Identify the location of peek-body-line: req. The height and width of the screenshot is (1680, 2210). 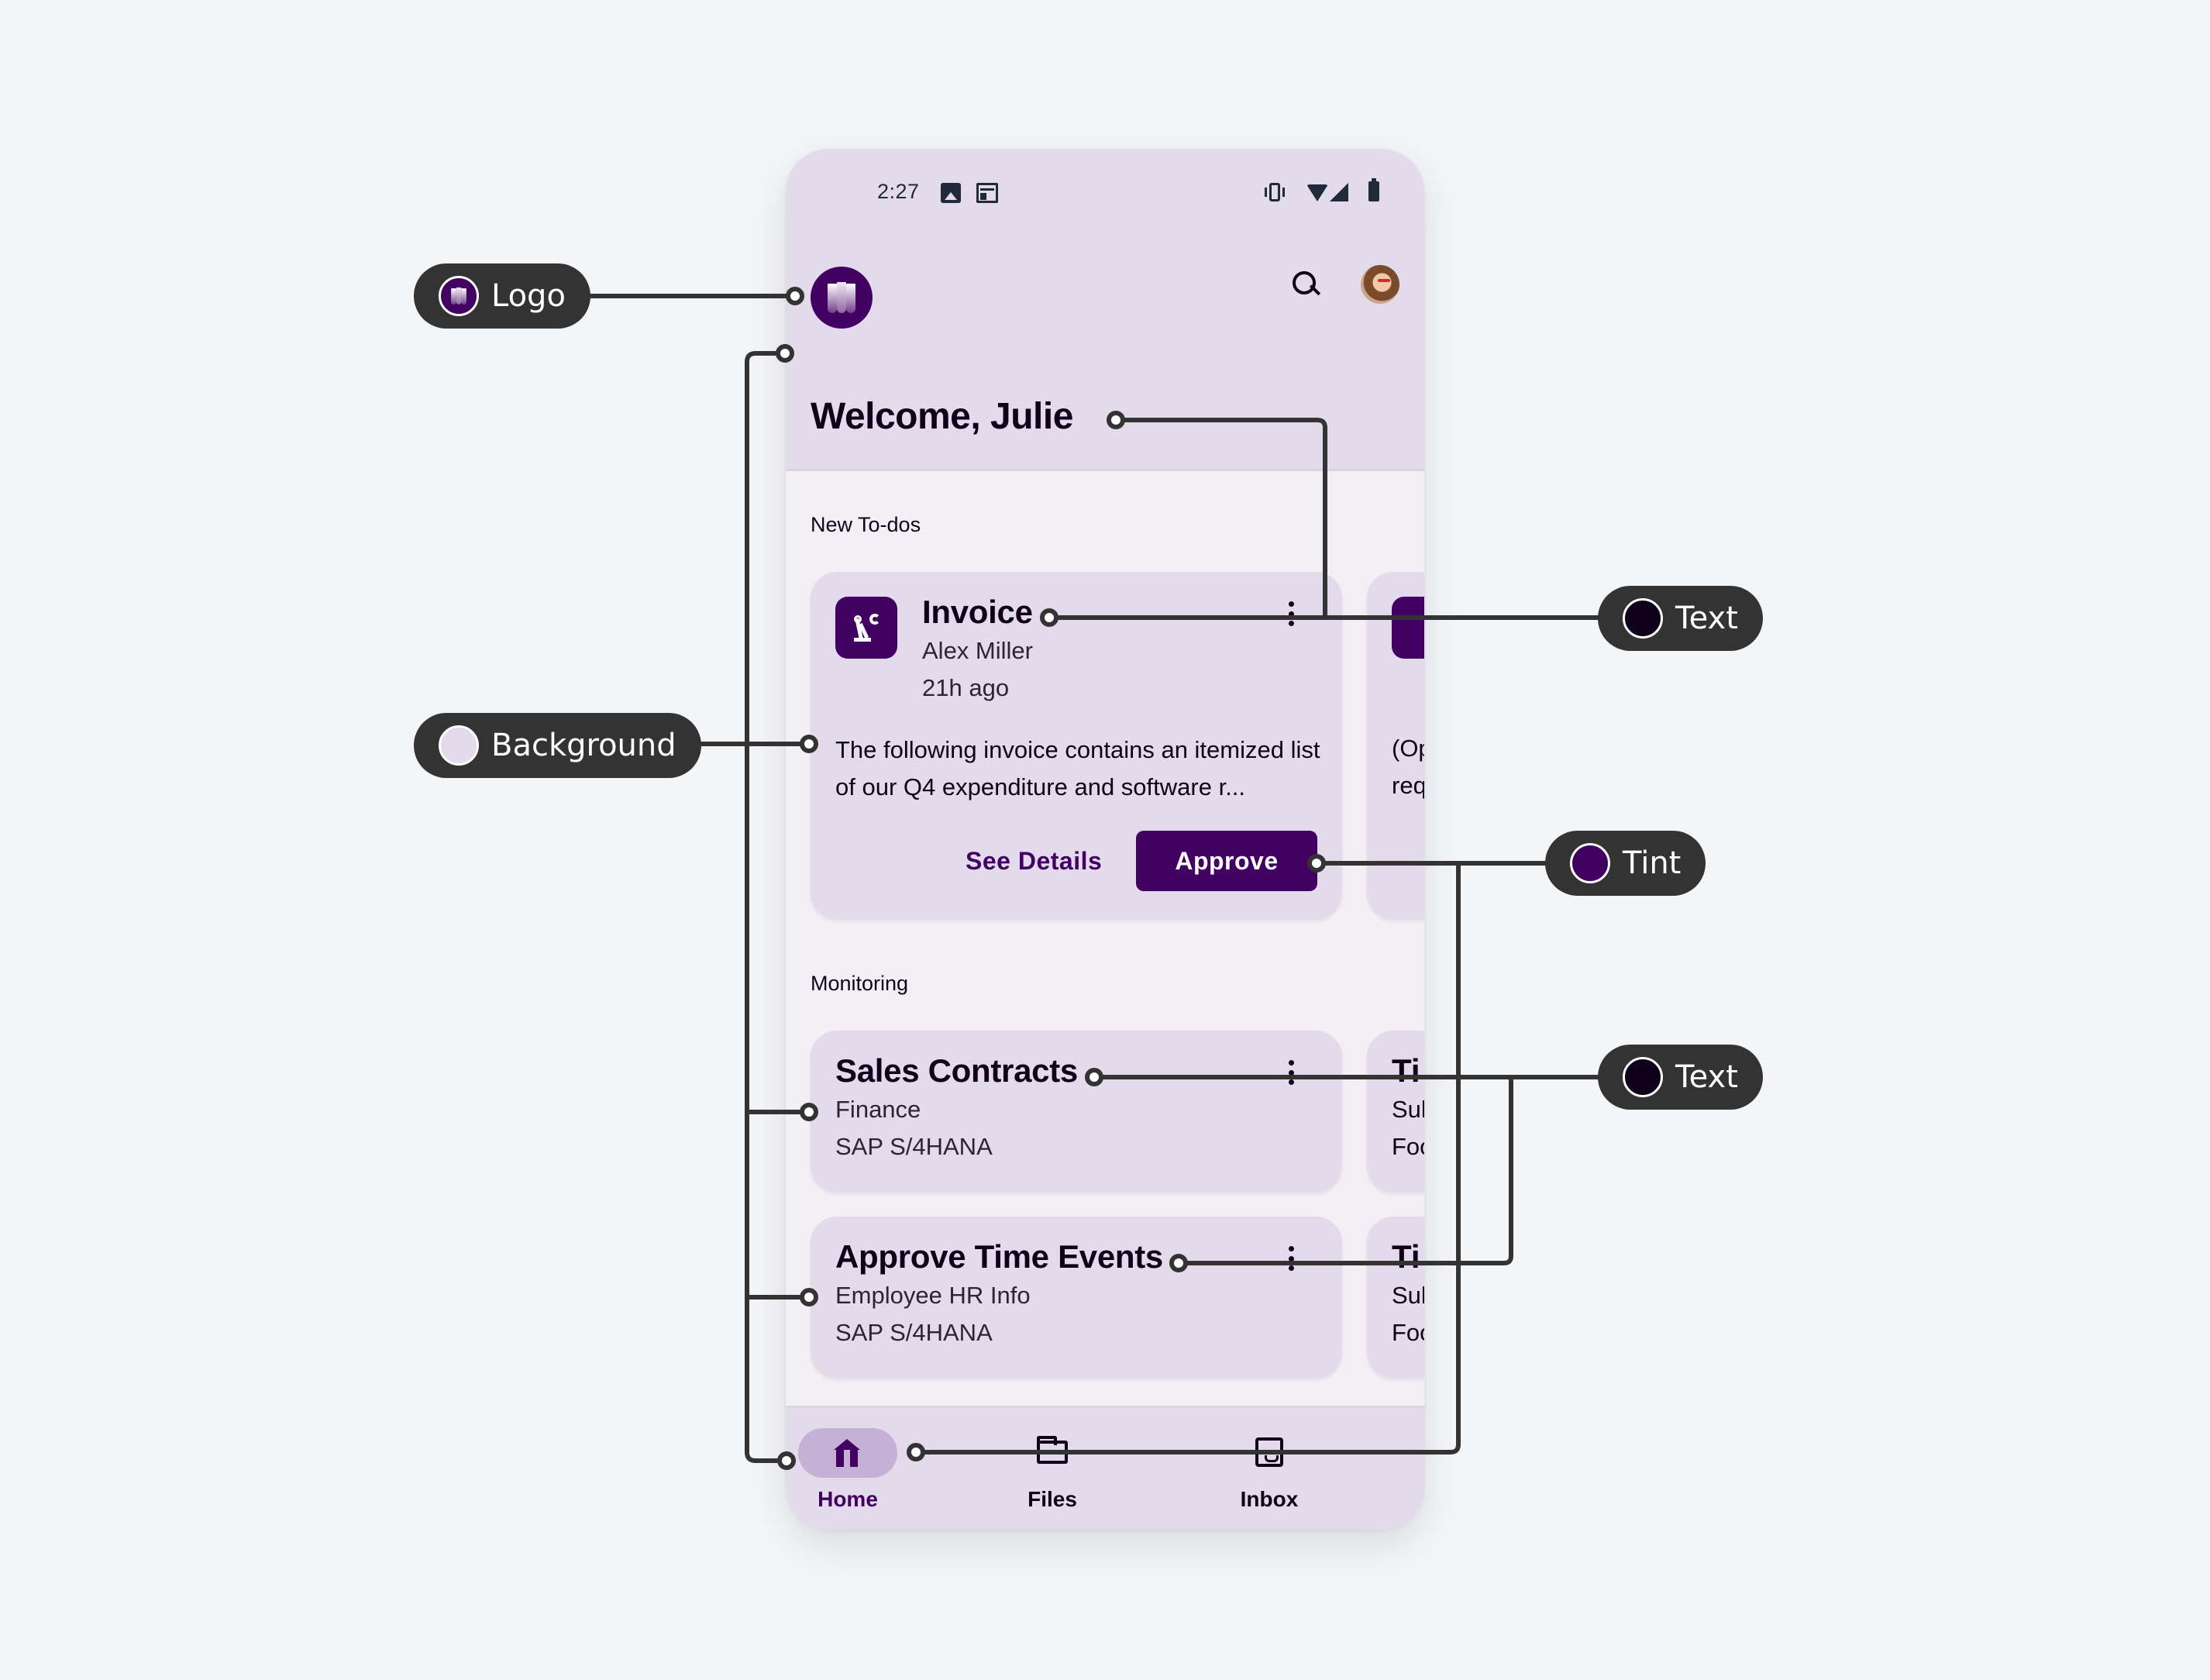
(1408, 786).